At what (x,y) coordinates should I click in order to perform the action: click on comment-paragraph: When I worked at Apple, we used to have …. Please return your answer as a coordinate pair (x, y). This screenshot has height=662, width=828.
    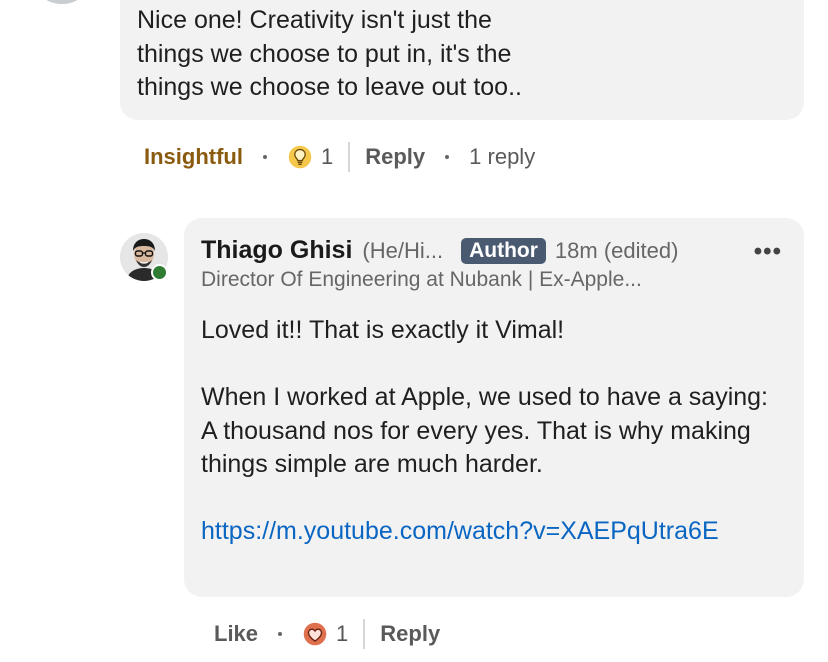
    Looking at the image, I should click on (485, 430).